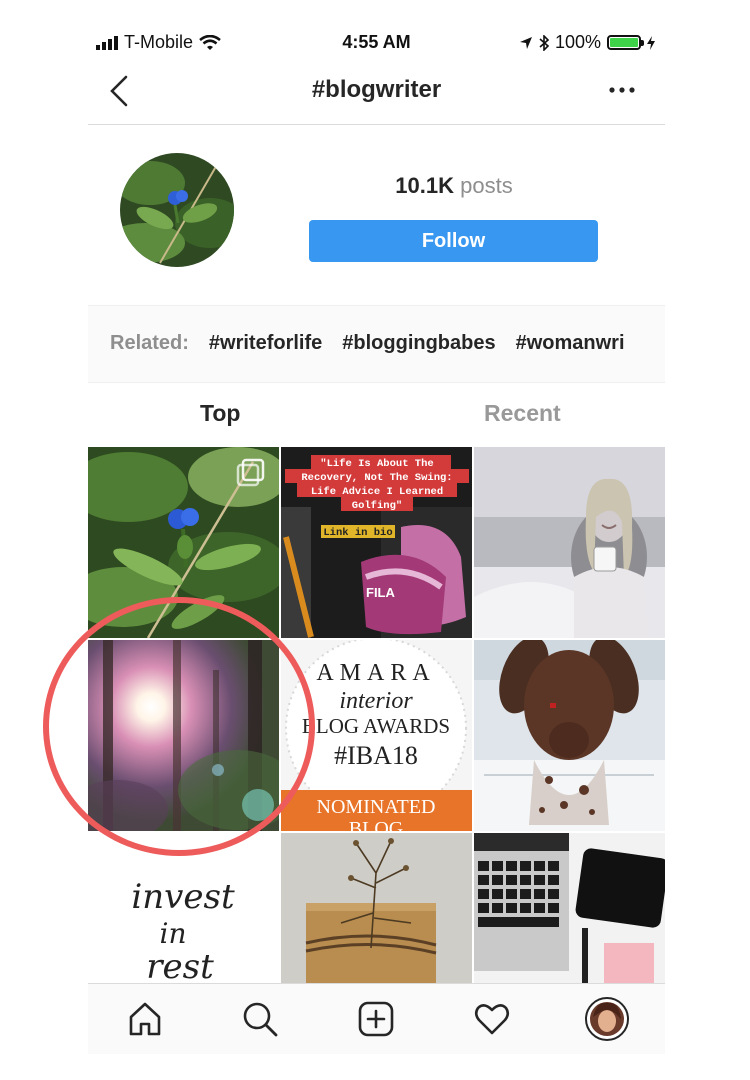  I want to click on battery-icon, so click(625, 42).